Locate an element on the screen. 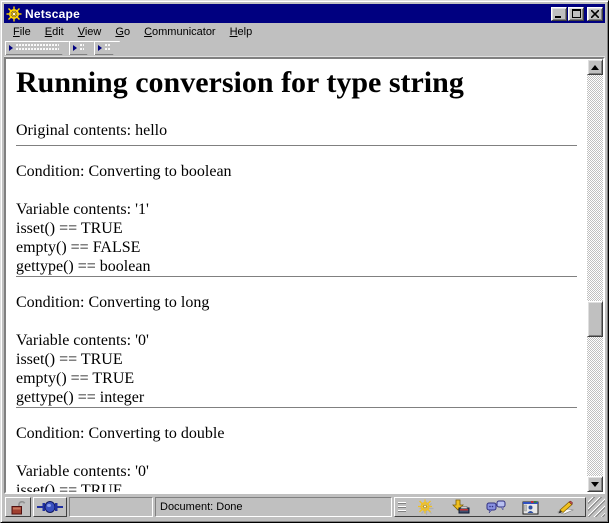 This screenshot has width=609, height=523. online-status-button is located at coordinates (50, 507).